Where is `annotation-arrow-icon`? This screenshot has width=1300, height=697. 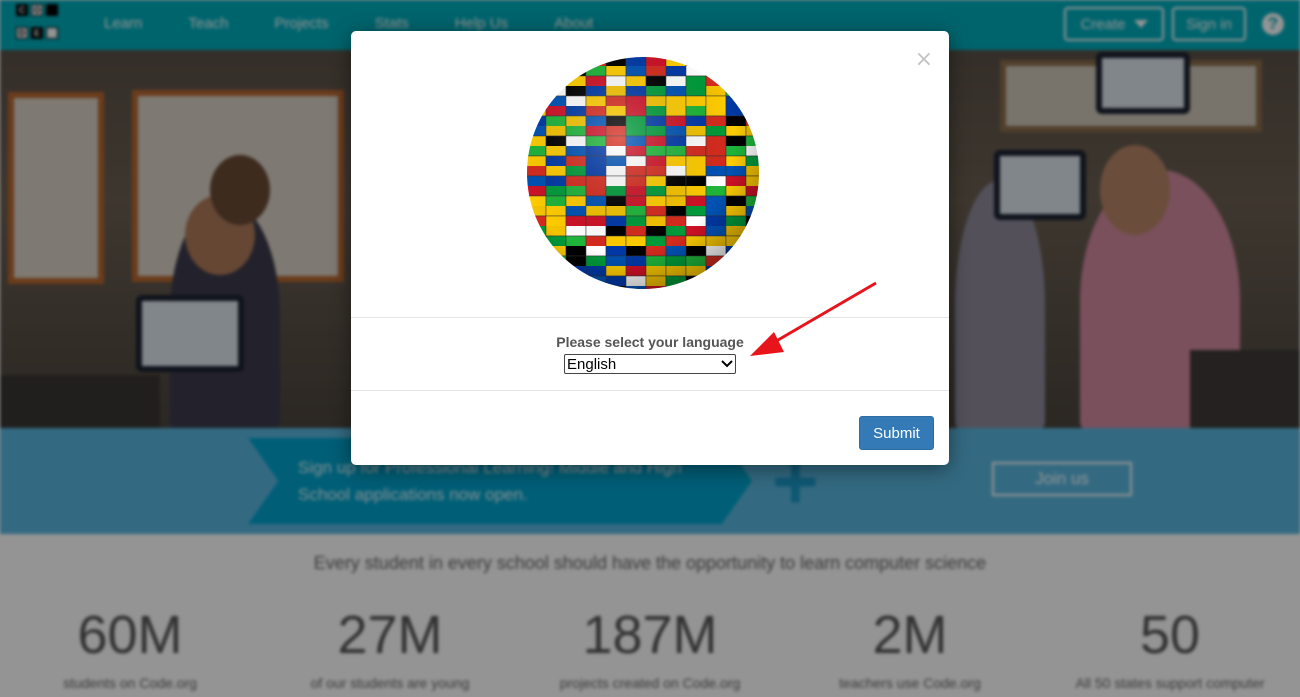
annotation-arrow-icon is located at coordinates (813, 318).